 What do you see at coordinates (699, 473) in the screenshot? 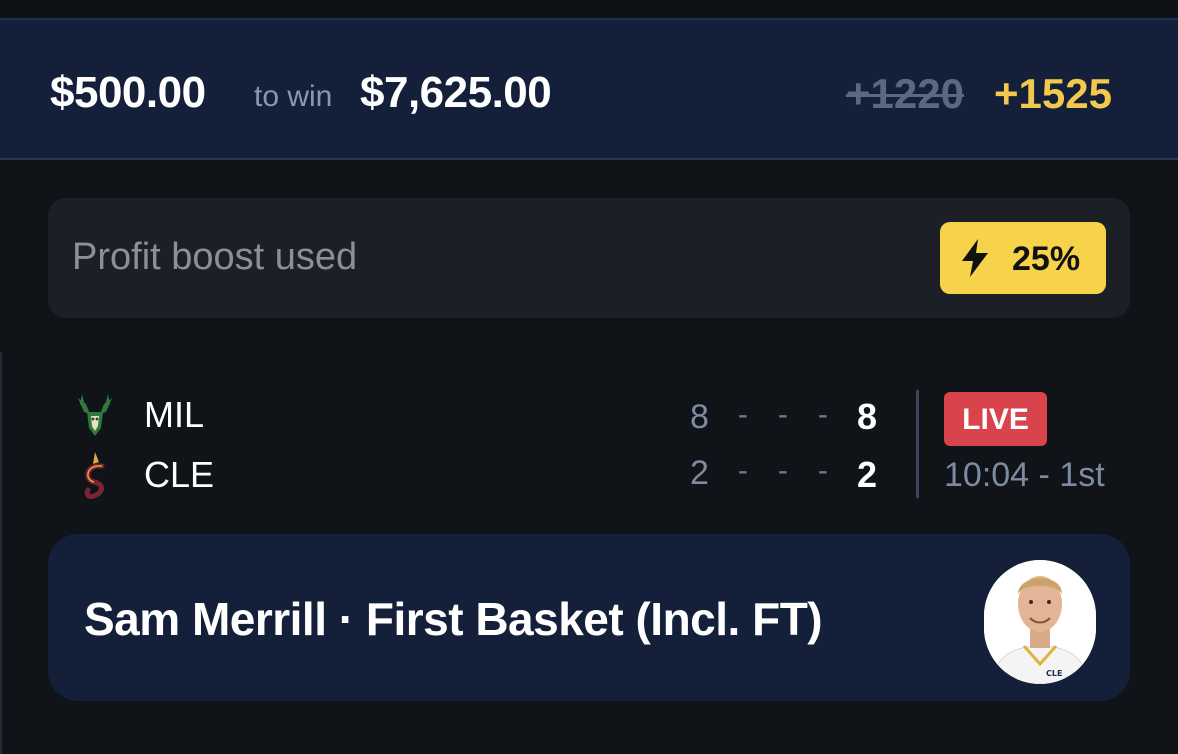
I see `quarter-score-cle: 2` at bounding box center [699, 473].